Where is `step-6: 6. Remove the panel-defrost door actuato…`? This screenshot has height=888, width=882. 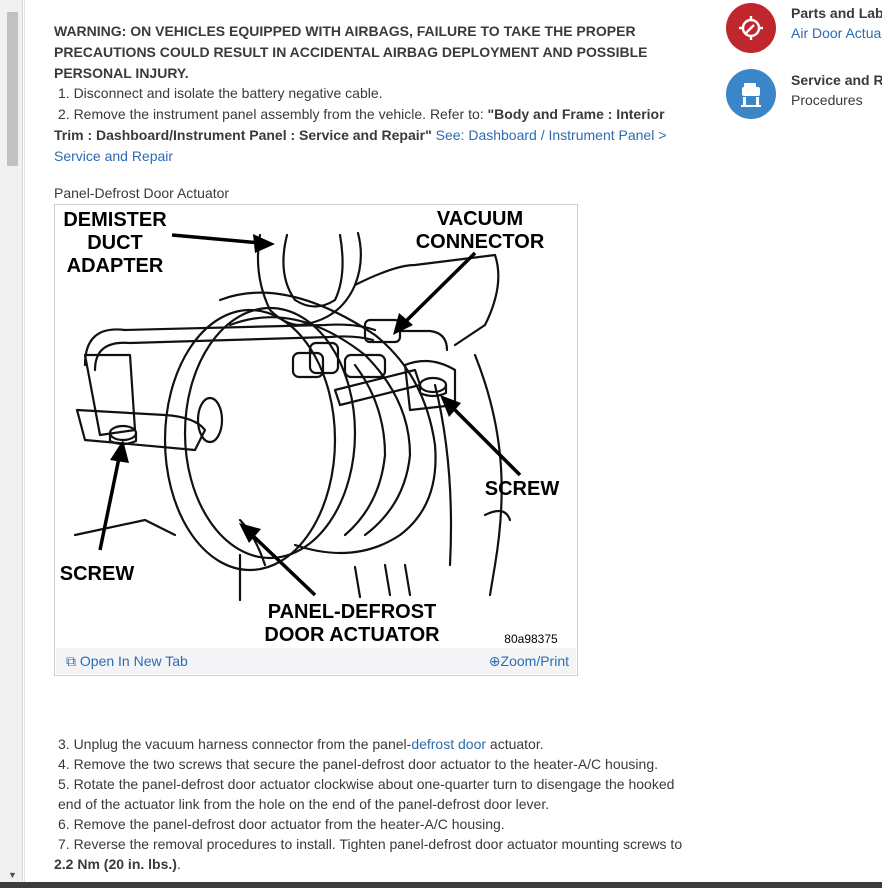 step-6: 6. Remove the panel-defrost door actuato… is located at coordinates (281, 824).